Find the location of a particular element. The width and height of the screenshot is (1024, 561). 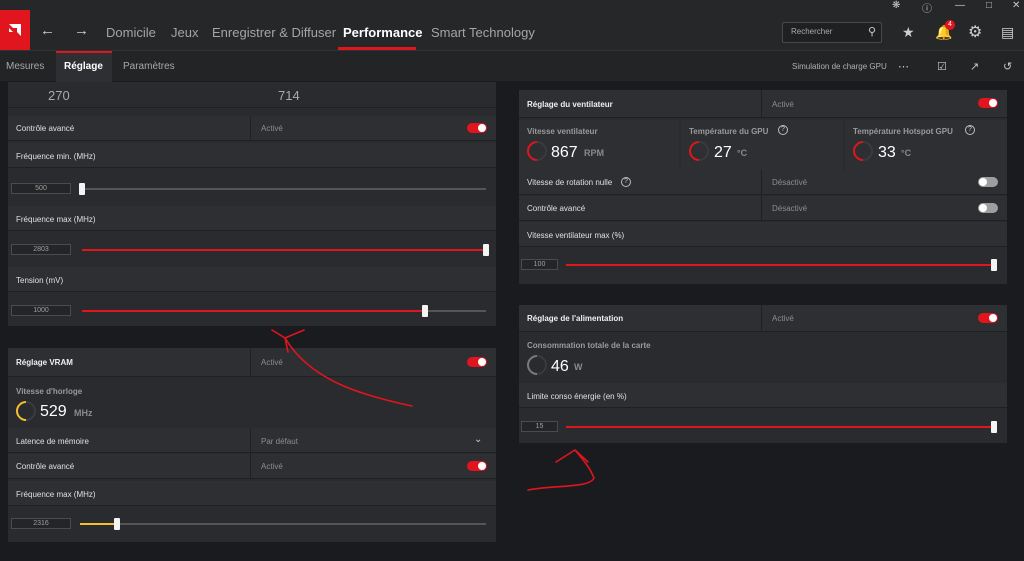

zero-rpm-row: Vitesse de rotation nulle ? Désactivé is located at coordinates (763, 182).